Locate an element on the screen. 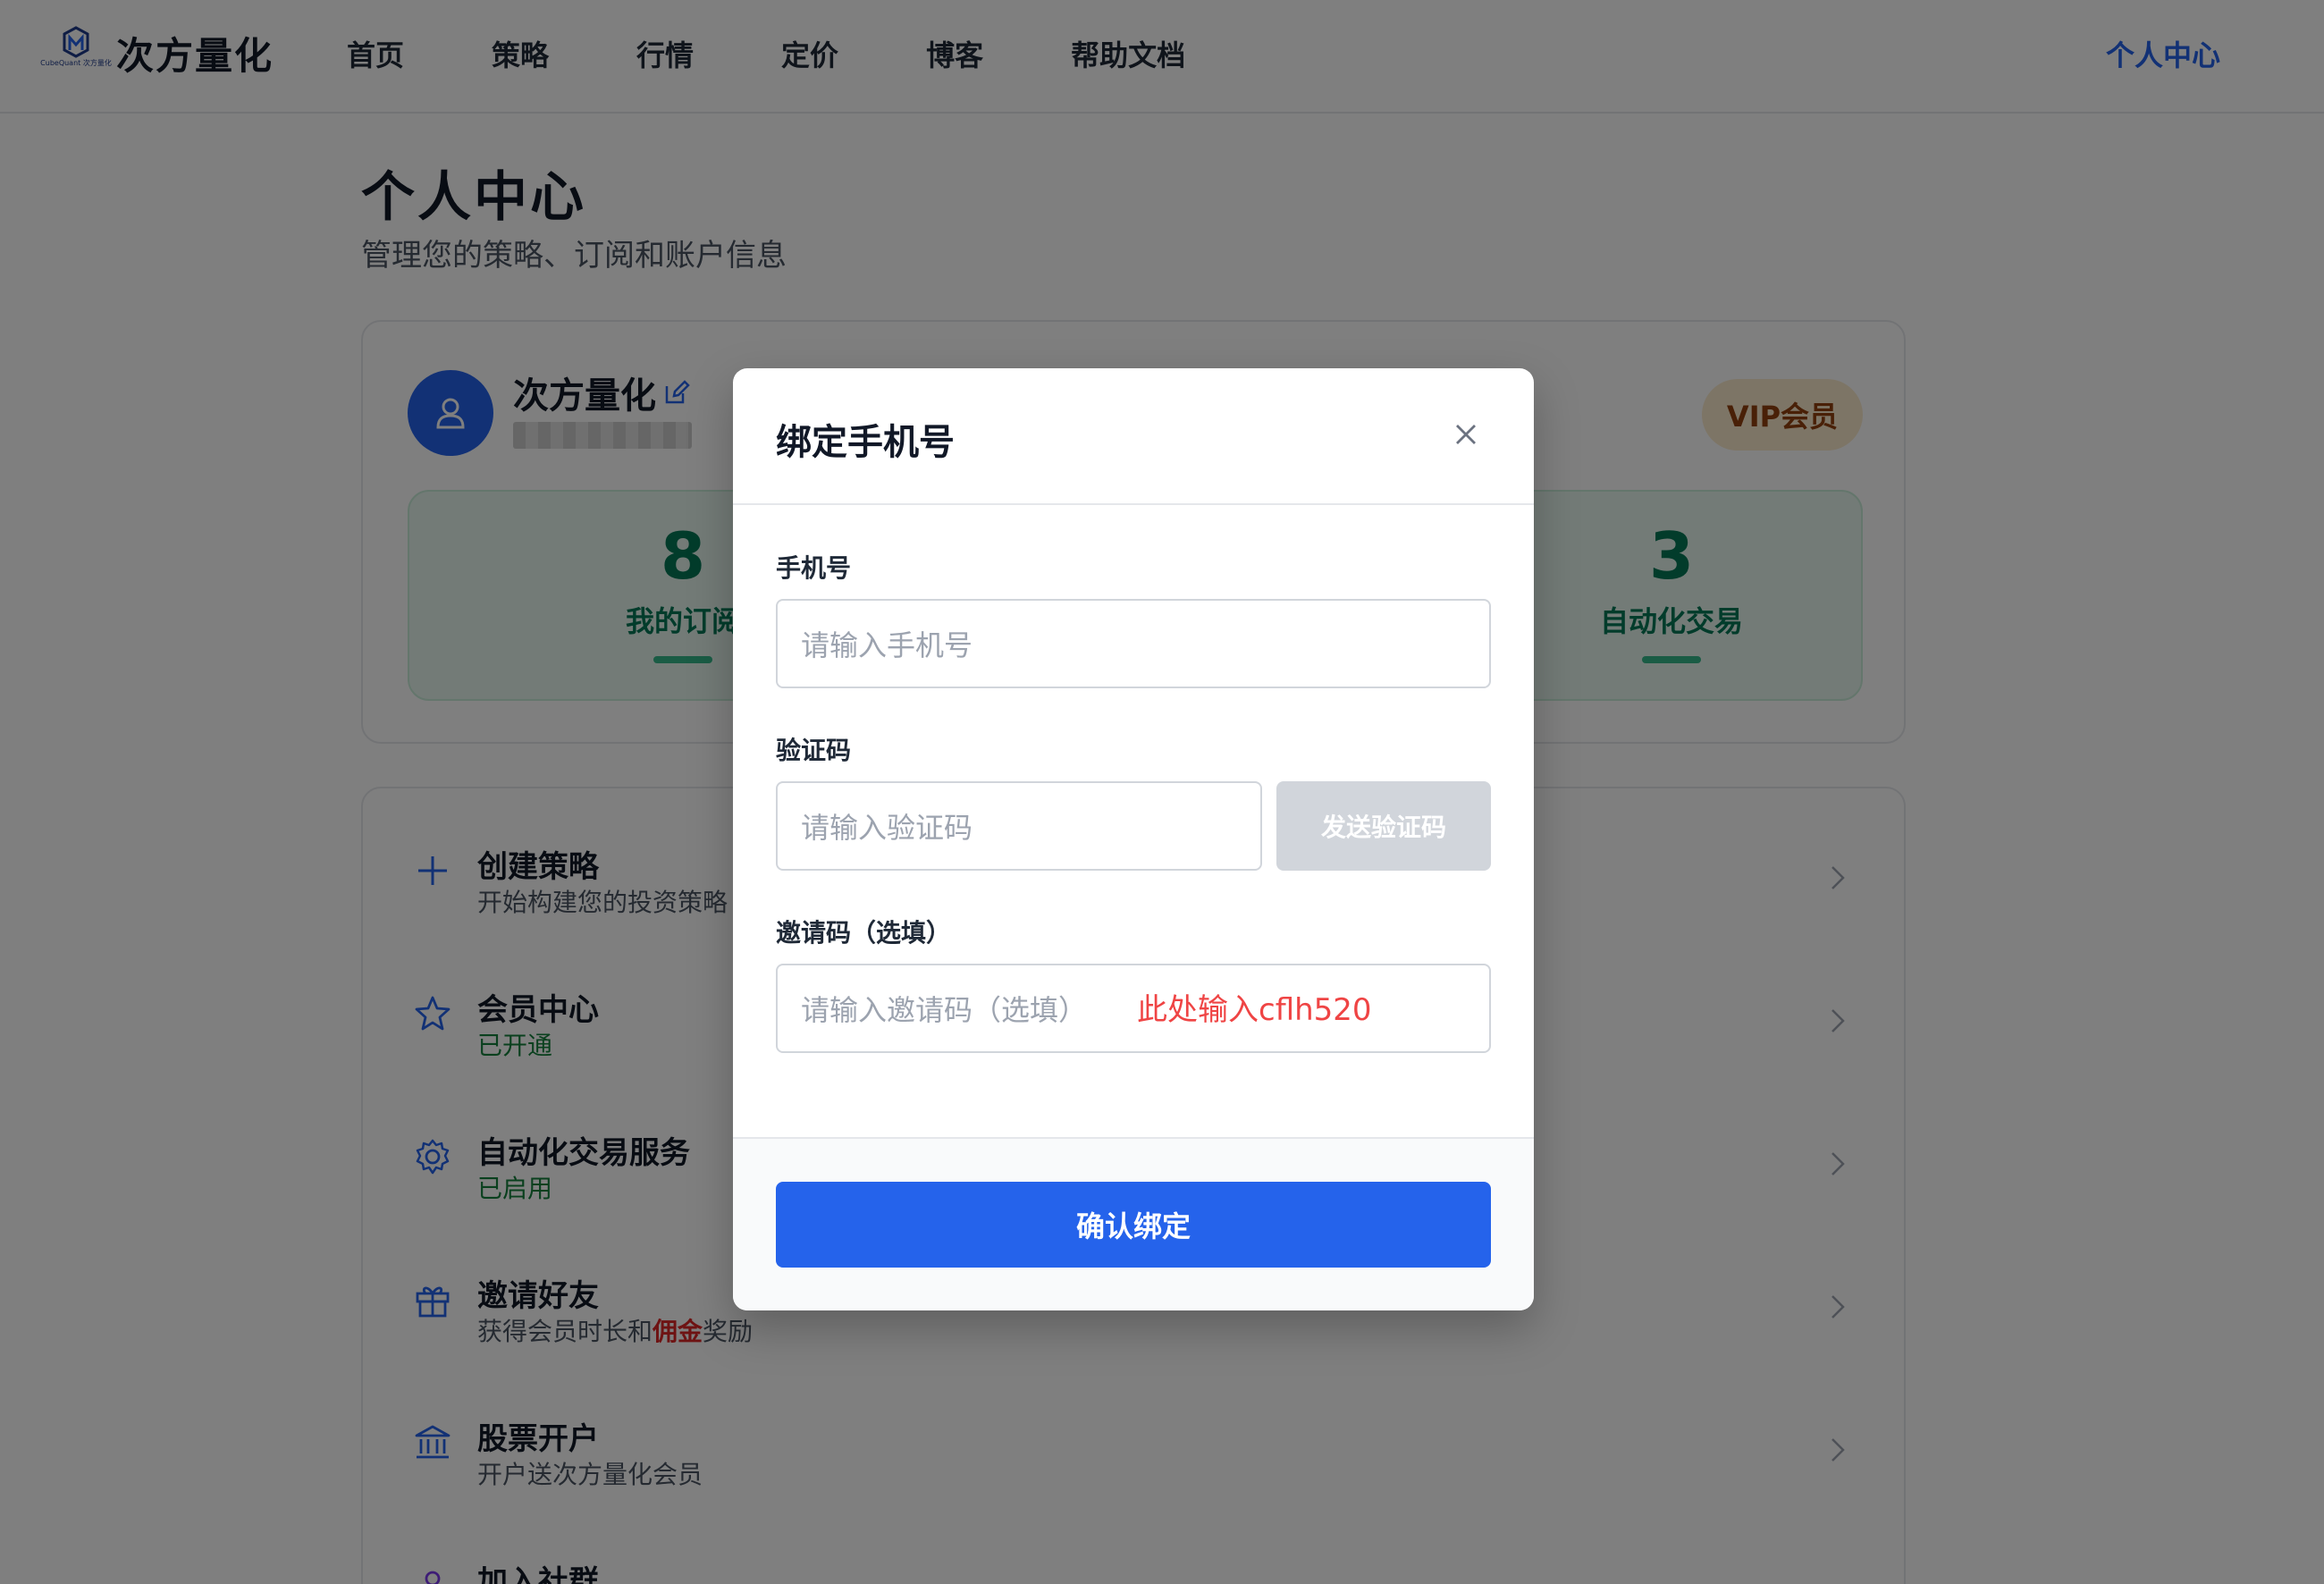 The height and width of the screenshot is (1584, 2324). phone-label: 手机号 is located at coordinates (814, 568).